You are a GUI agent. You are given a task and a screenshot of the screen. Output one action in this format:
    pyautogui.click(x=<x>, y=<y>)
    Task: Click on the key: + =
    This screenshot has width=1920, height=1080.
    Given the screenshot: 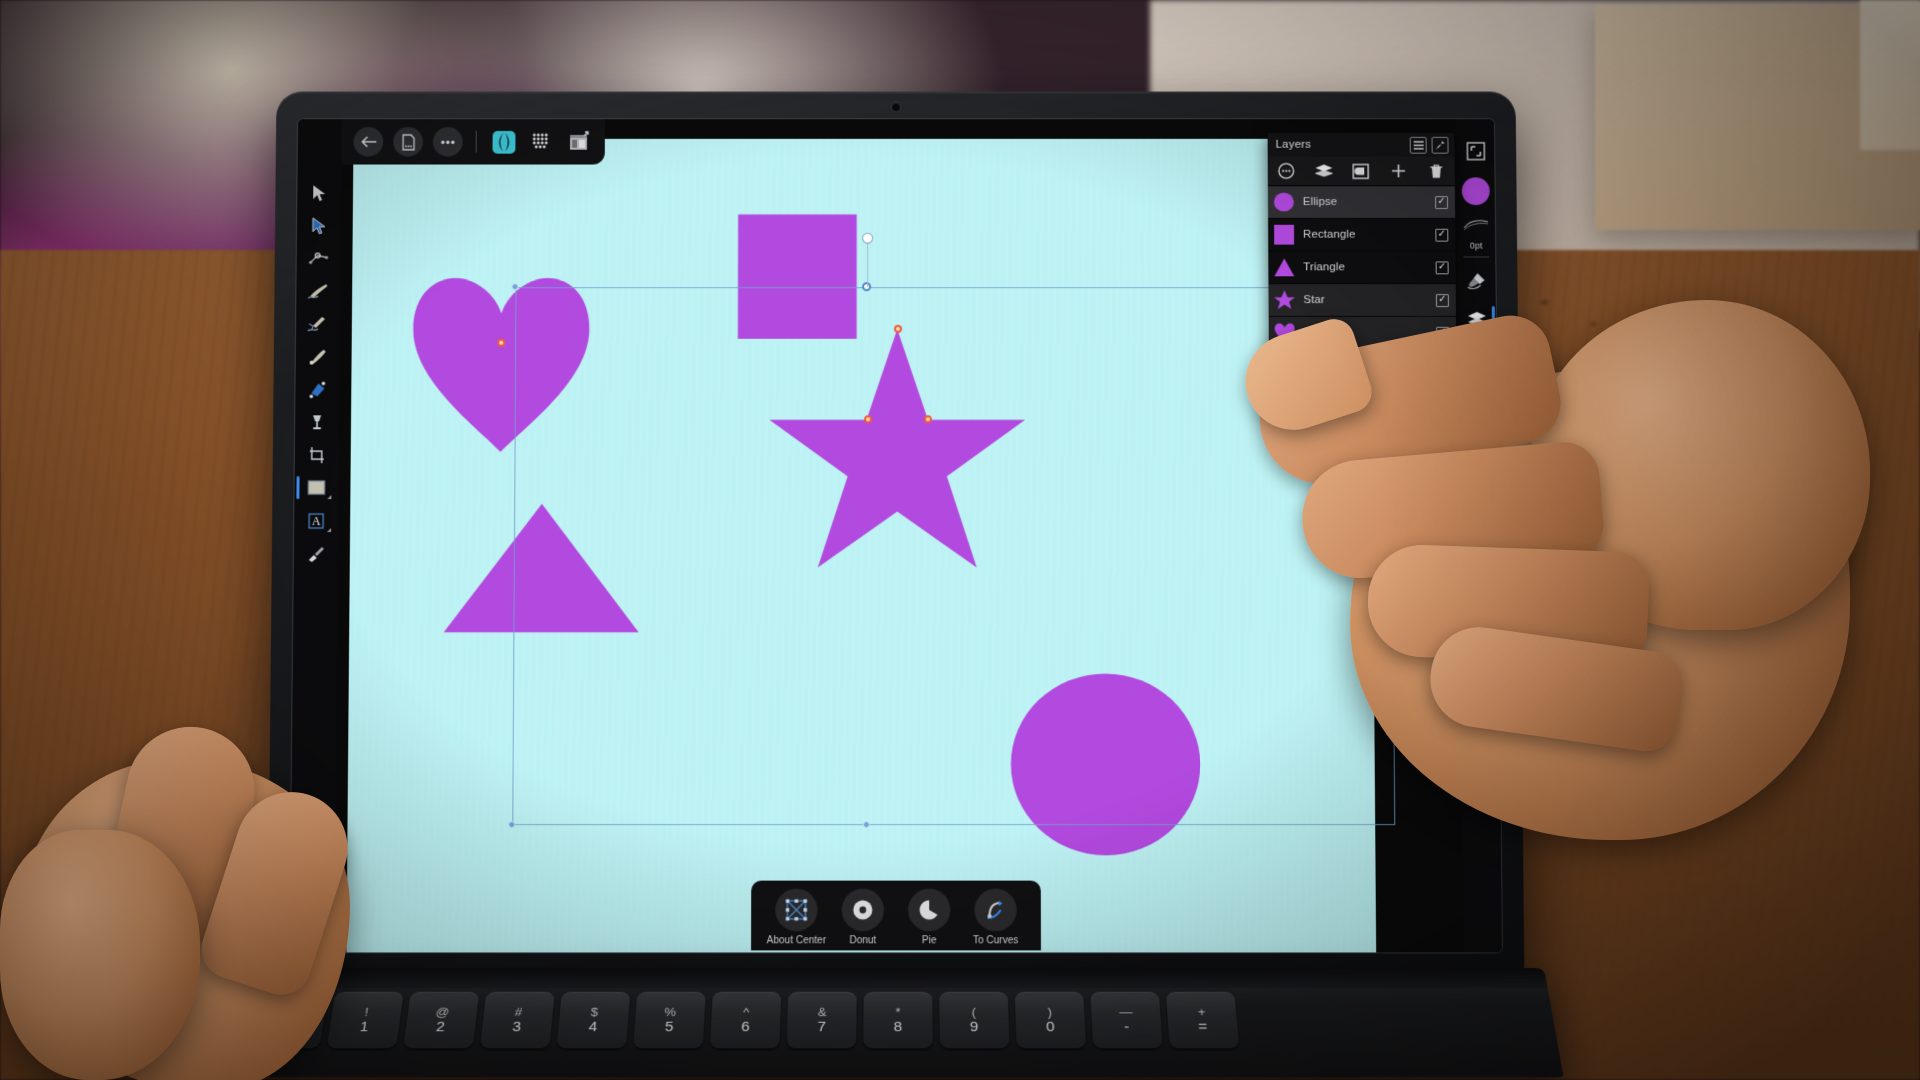 What is the action you would take?
    pyautogui.click(x=1202, y=1020)
    